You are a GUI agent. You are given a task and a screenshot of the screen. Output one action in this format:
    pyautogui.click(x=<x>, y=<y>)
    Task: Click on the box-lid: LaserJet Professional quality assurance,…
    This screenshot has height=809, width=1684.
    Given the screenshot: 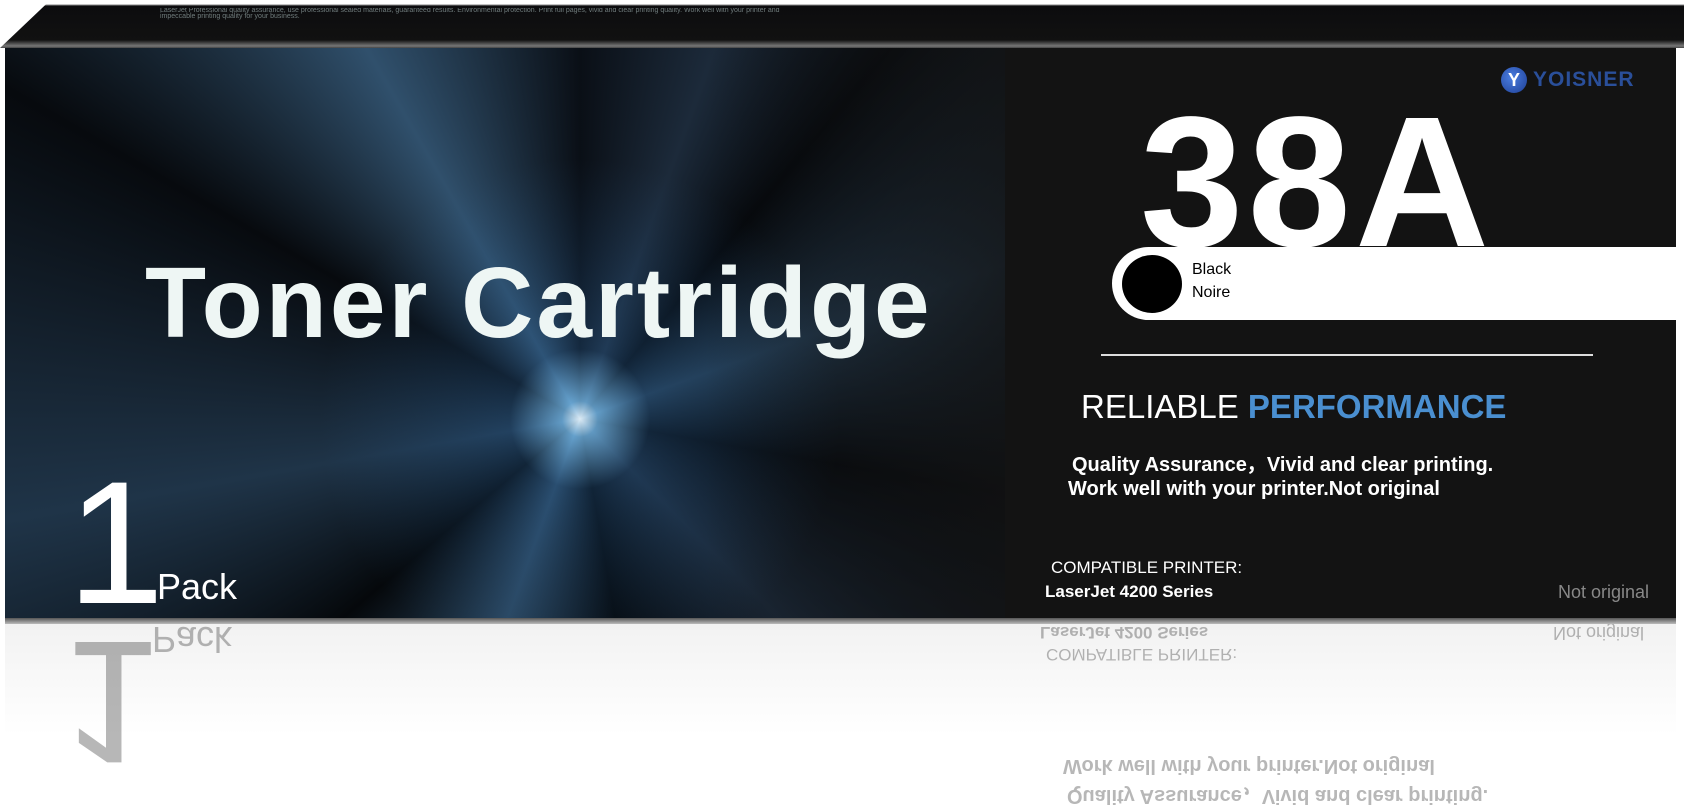 What is the action you would take?
    pyautogui.click(x=842, y=24)
    